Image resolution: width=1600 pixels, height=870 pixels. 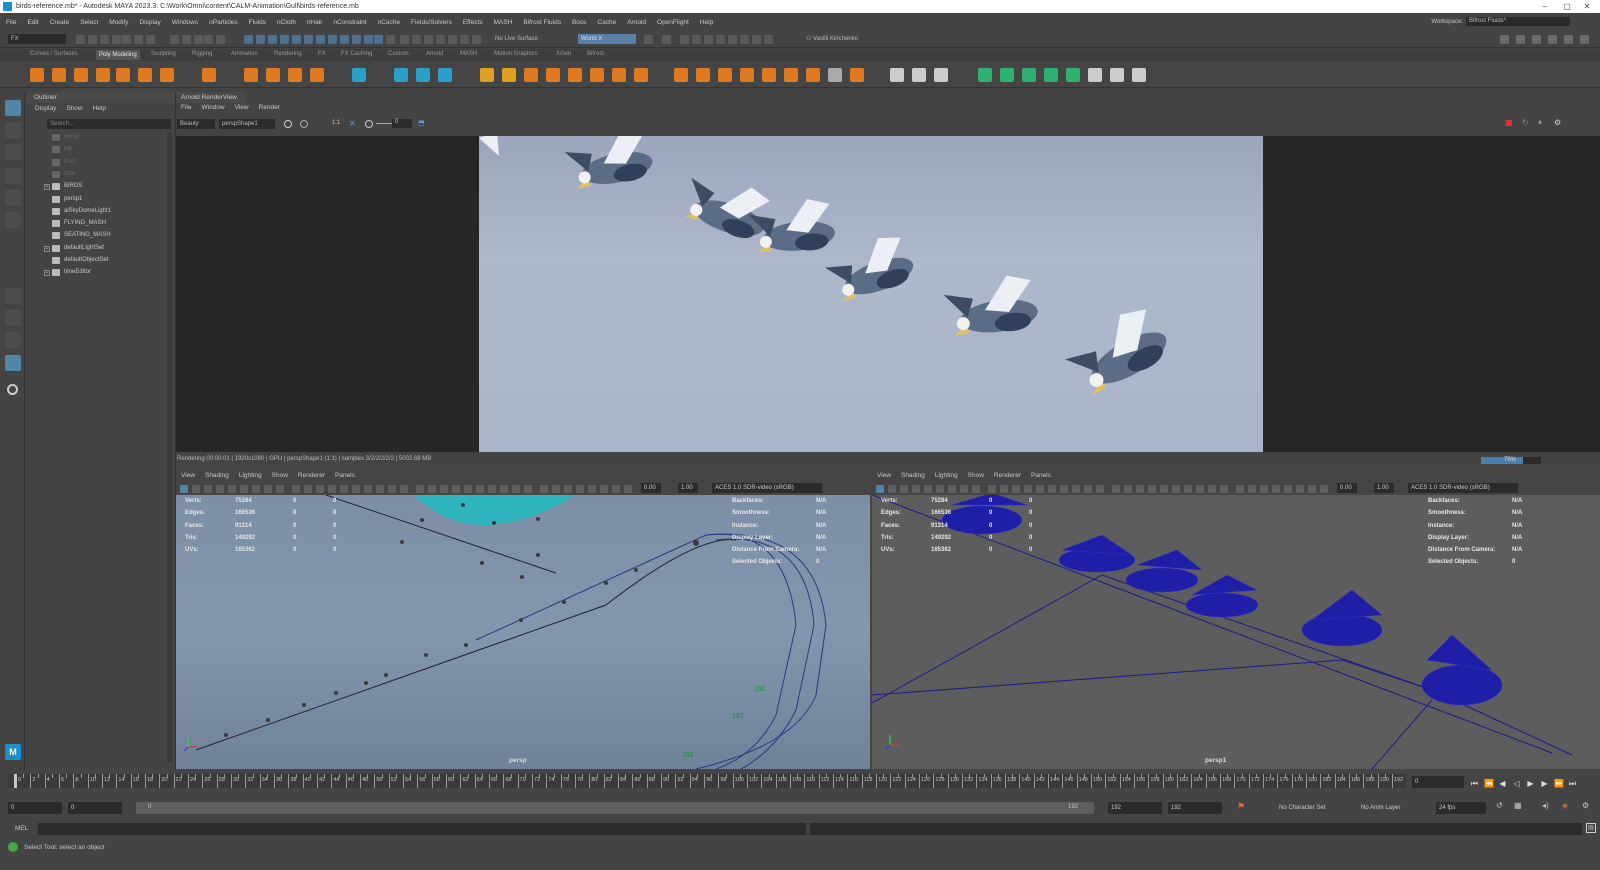 I want to click on rotate-tool-icon, so click(x=13, y=198).